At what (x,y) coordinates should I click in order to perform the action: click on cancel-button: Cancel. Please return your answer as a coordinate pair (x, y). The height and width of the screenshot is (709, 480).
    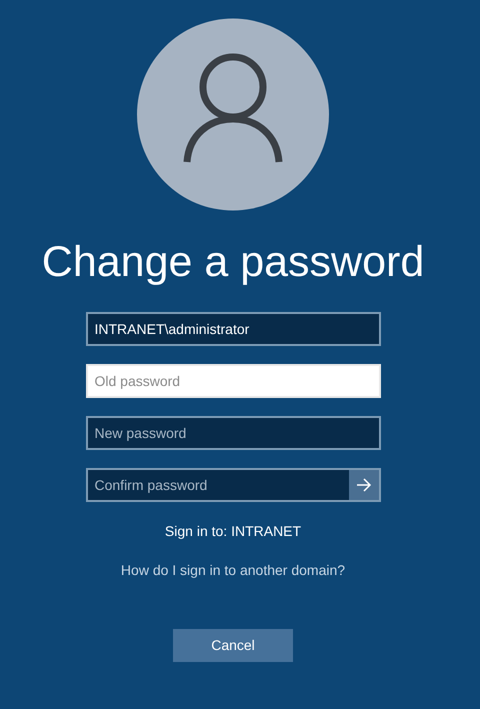
    Looking at the image, I should click on (233, 645).